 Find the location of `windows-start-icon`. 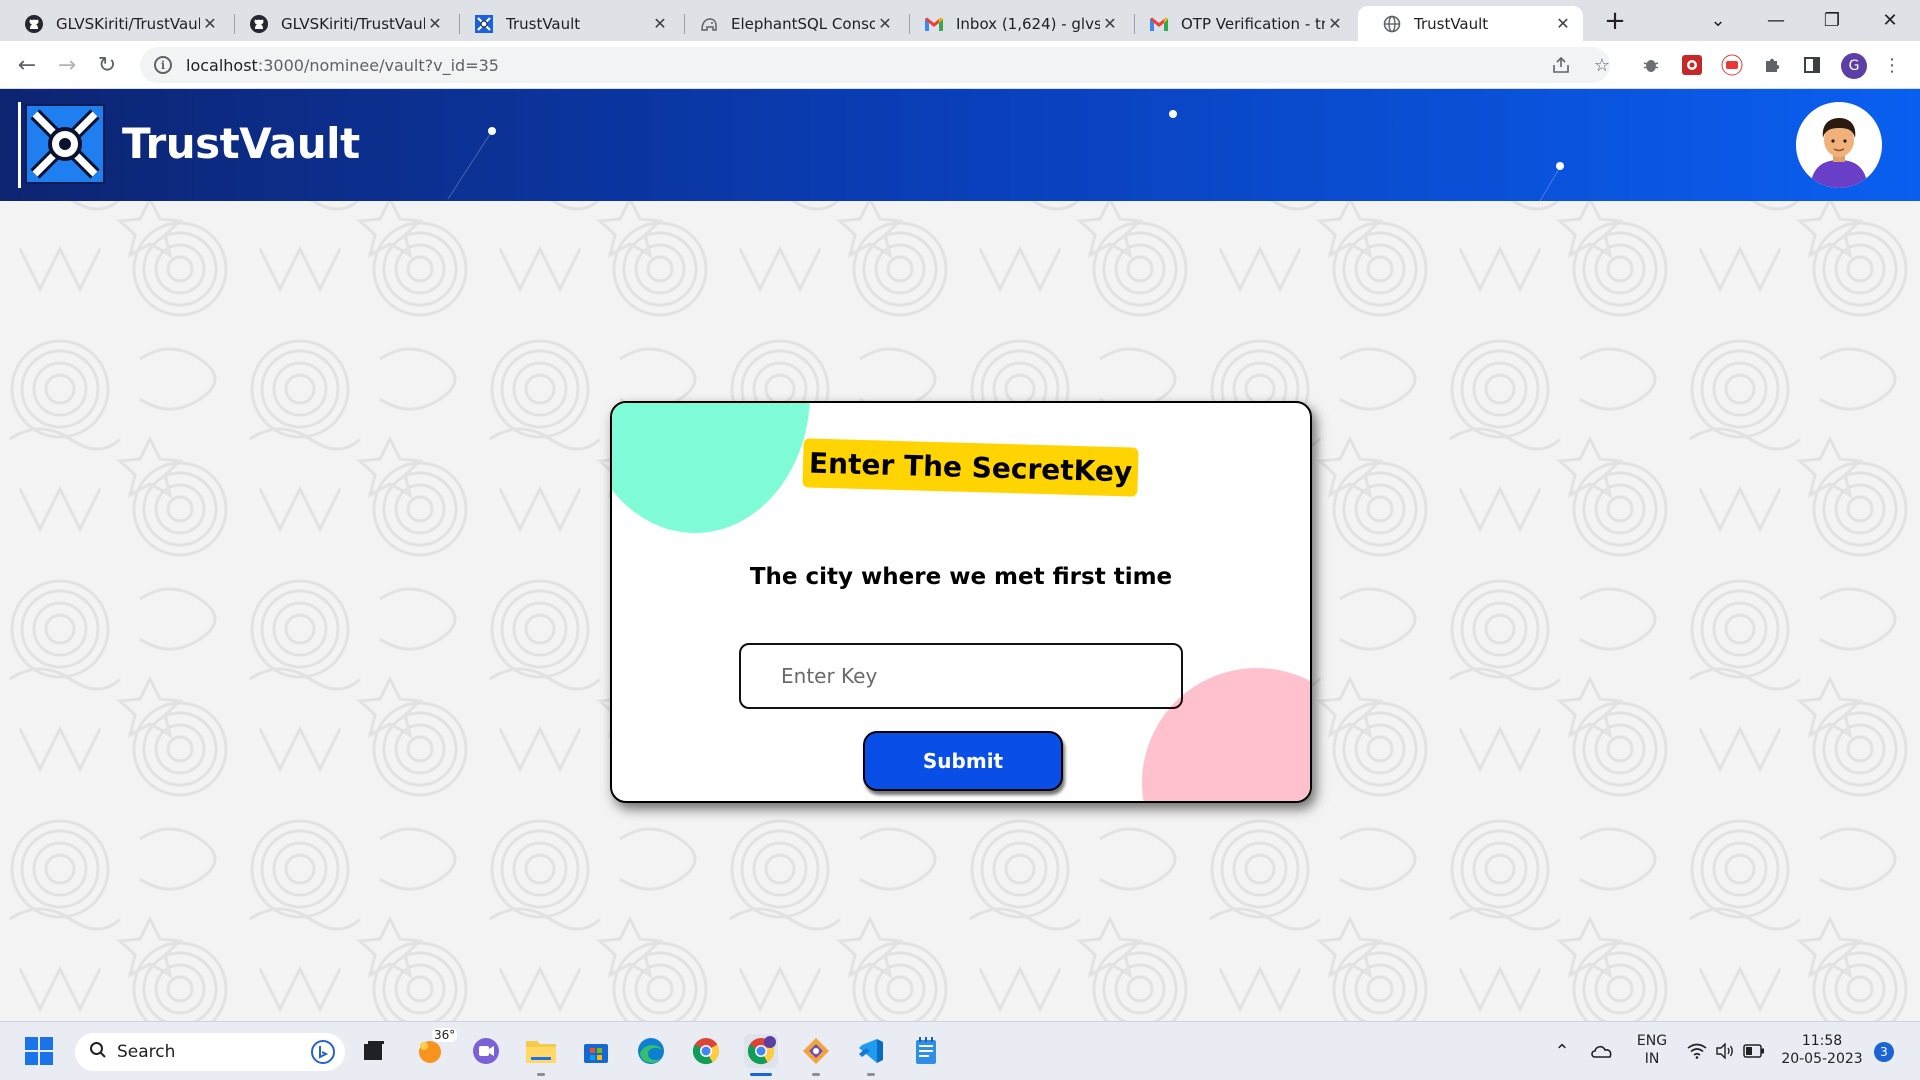

windows-start-icon is located at coordinates (39, 1051).